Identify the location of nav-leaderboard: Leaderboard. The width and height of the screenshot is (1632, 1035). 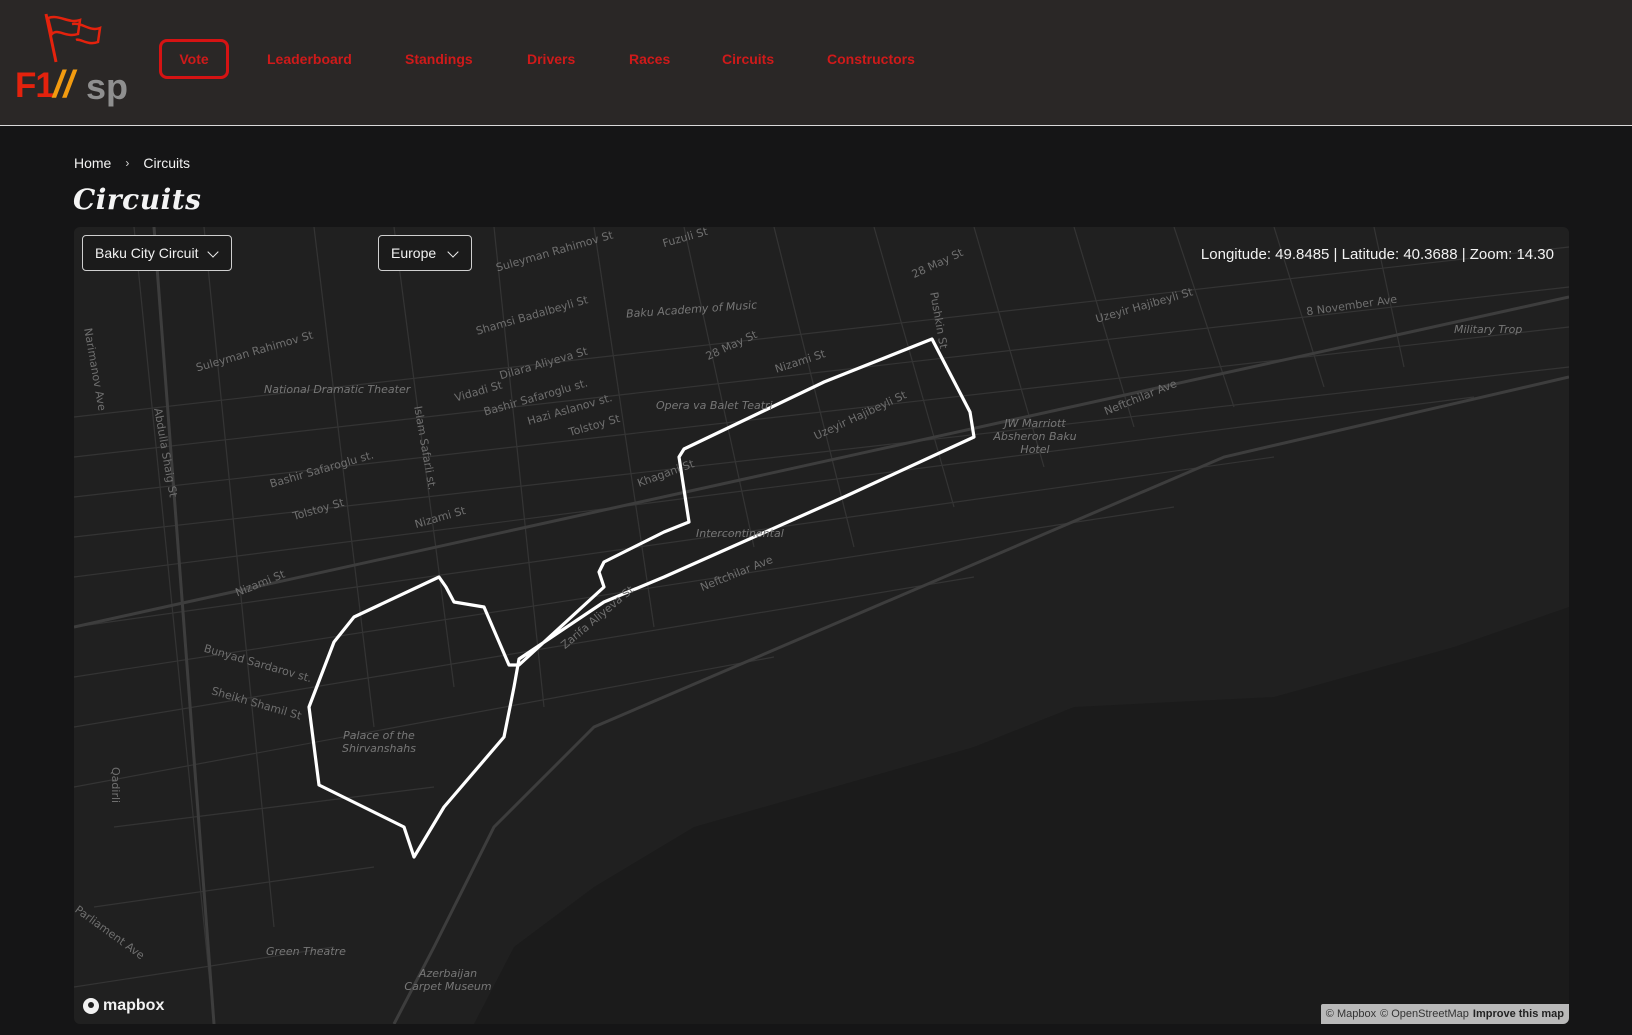
(309, 59).